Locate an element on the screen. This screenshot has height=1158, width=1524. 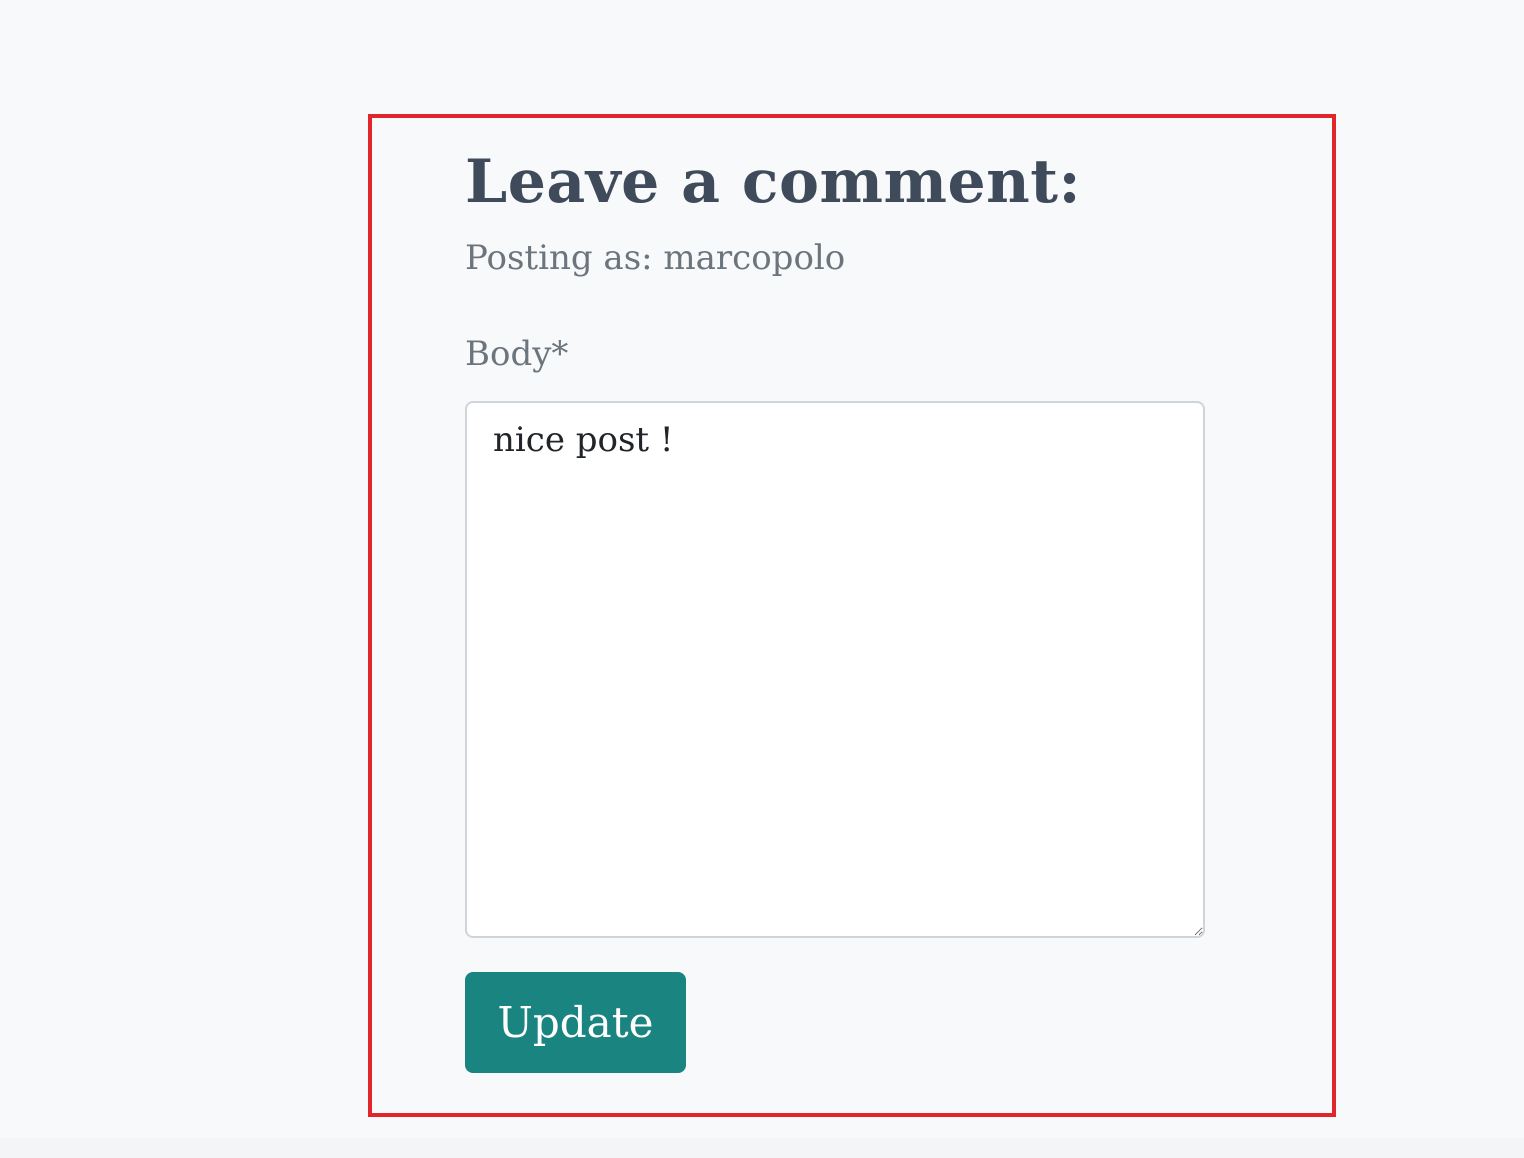
posting-as-text: Posting as: marcopolo is located at coordinates (655, 258).